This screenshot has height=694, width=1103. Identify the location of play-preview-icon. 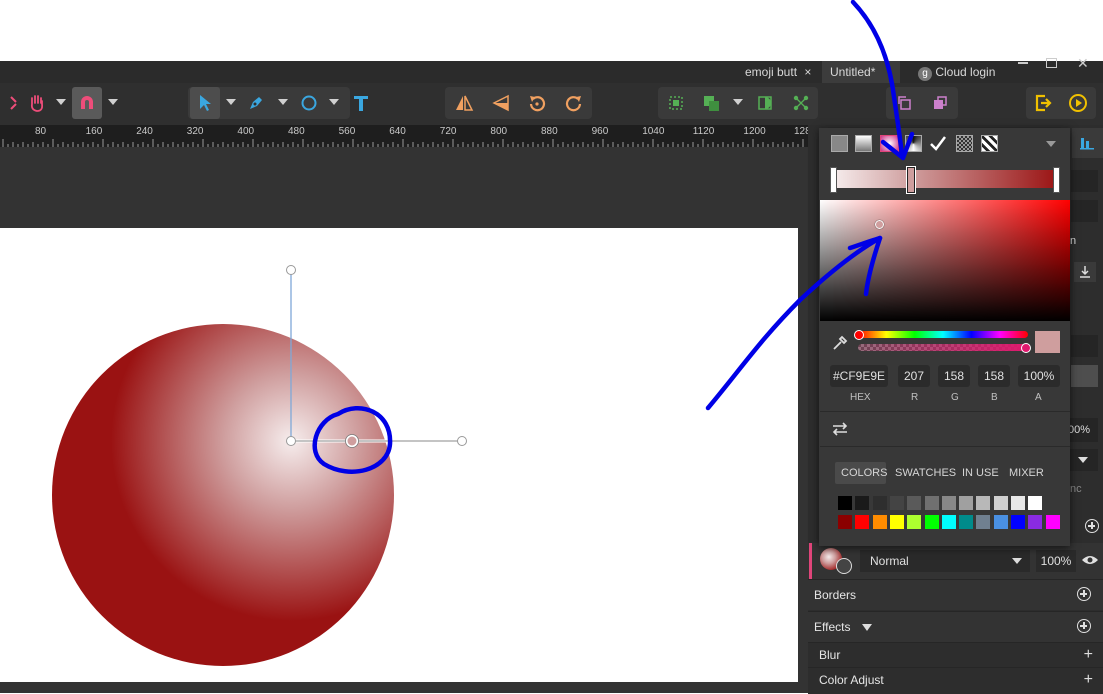
(1078, 103).